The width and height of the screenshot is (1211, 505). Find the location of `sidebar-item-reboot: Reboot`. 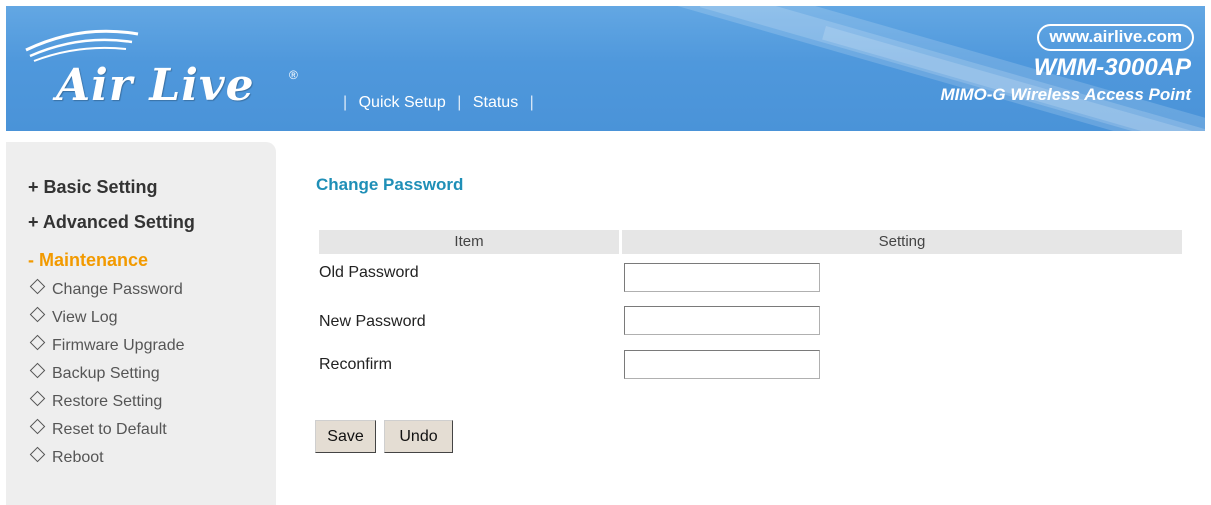

sidebar-item-reboot: Reboot is located at coordinates (66, 456).